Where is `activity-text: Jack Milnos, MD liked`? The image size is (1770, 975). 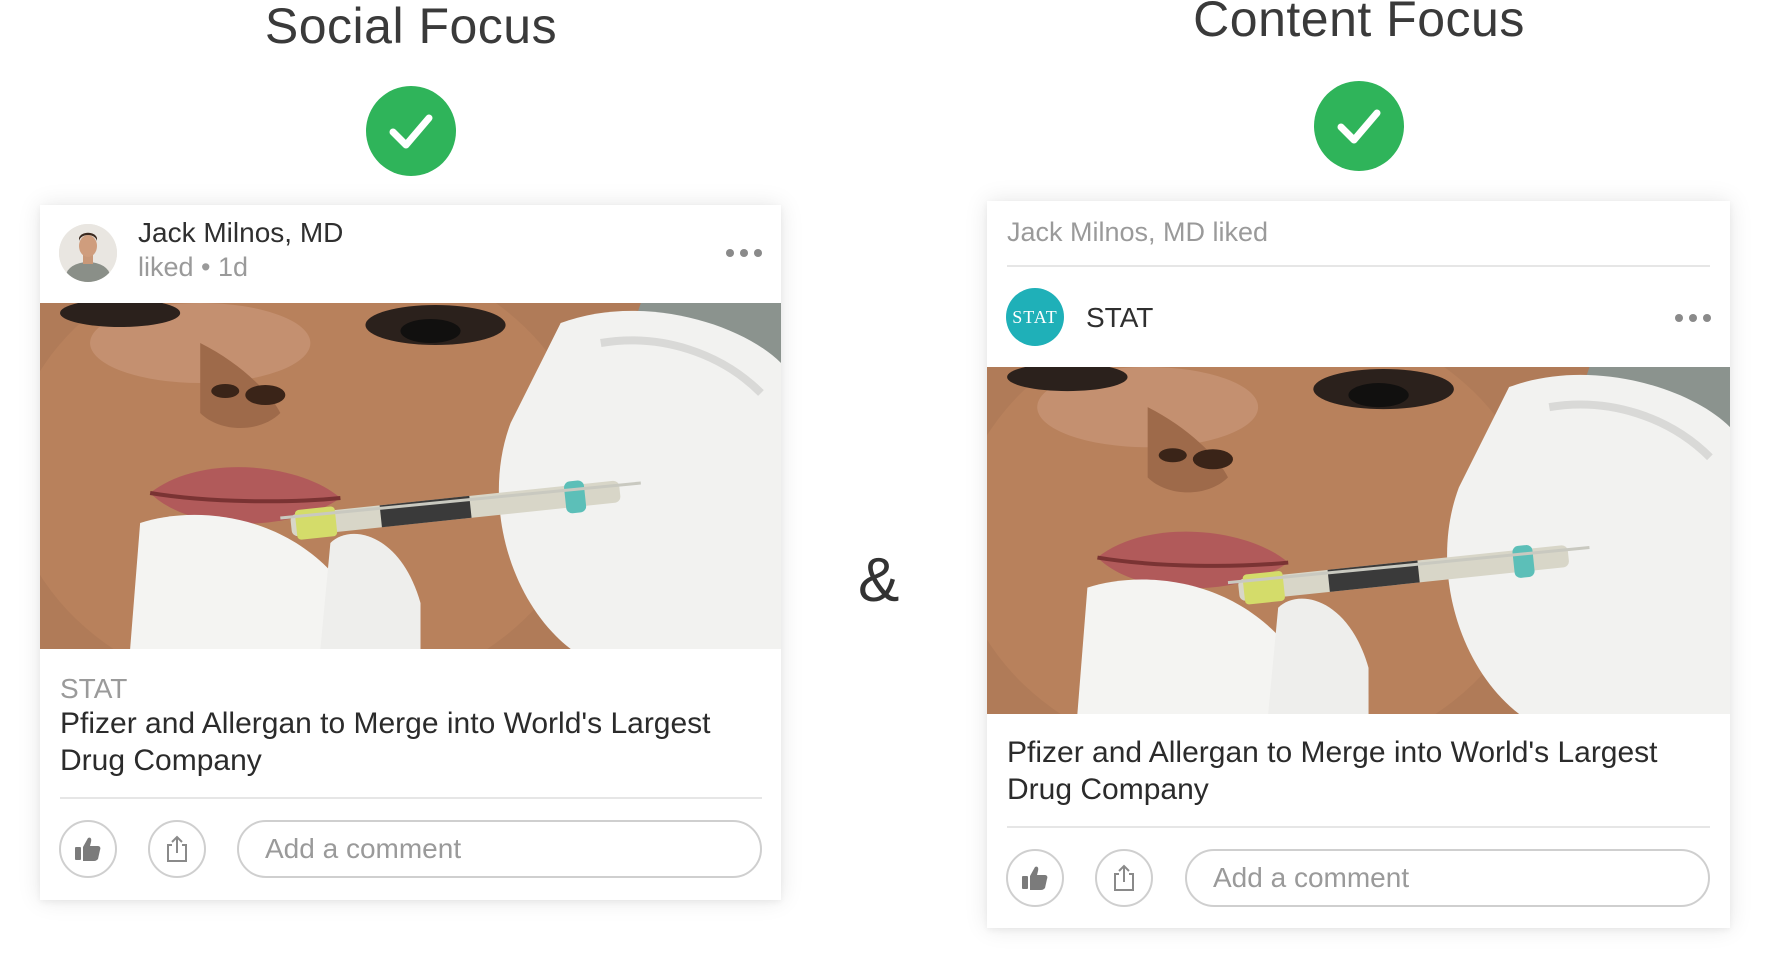 activity-text: Jack Milnos, MD liked is located at coordinates (1137, 232).